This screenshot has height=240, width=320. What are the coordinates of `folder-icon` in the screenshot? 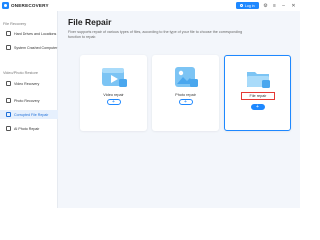 It's located at (258, 80).